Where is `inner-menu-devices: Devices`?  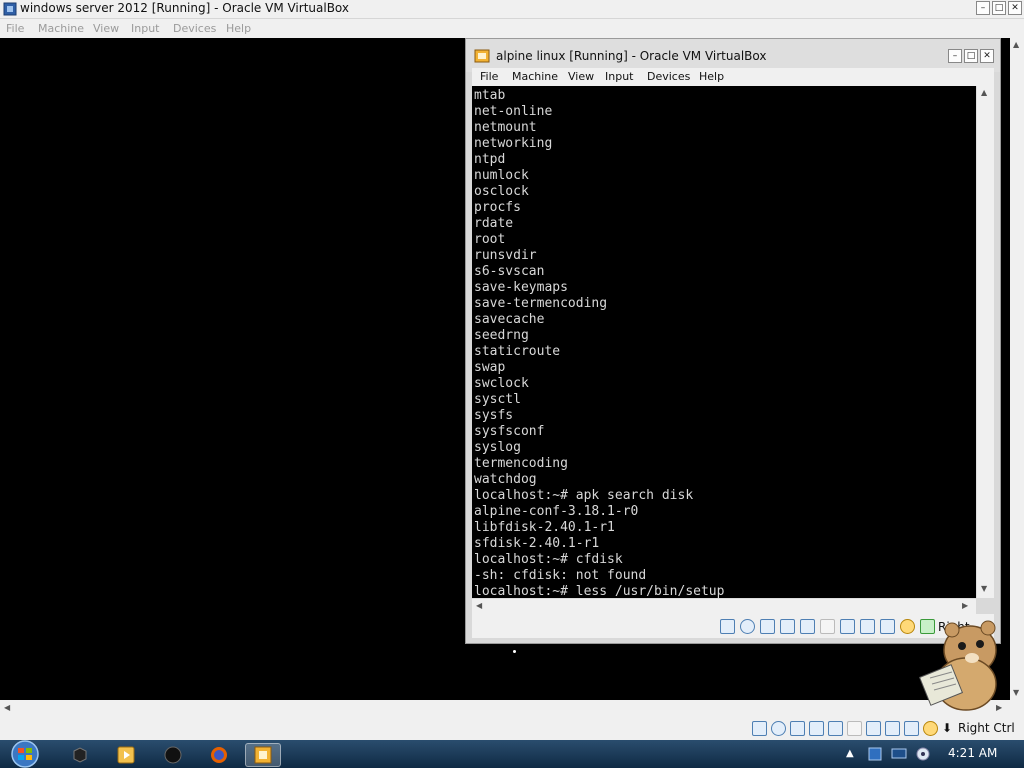
inner-menu-devices: Devices is located at coordinates (668, 76).